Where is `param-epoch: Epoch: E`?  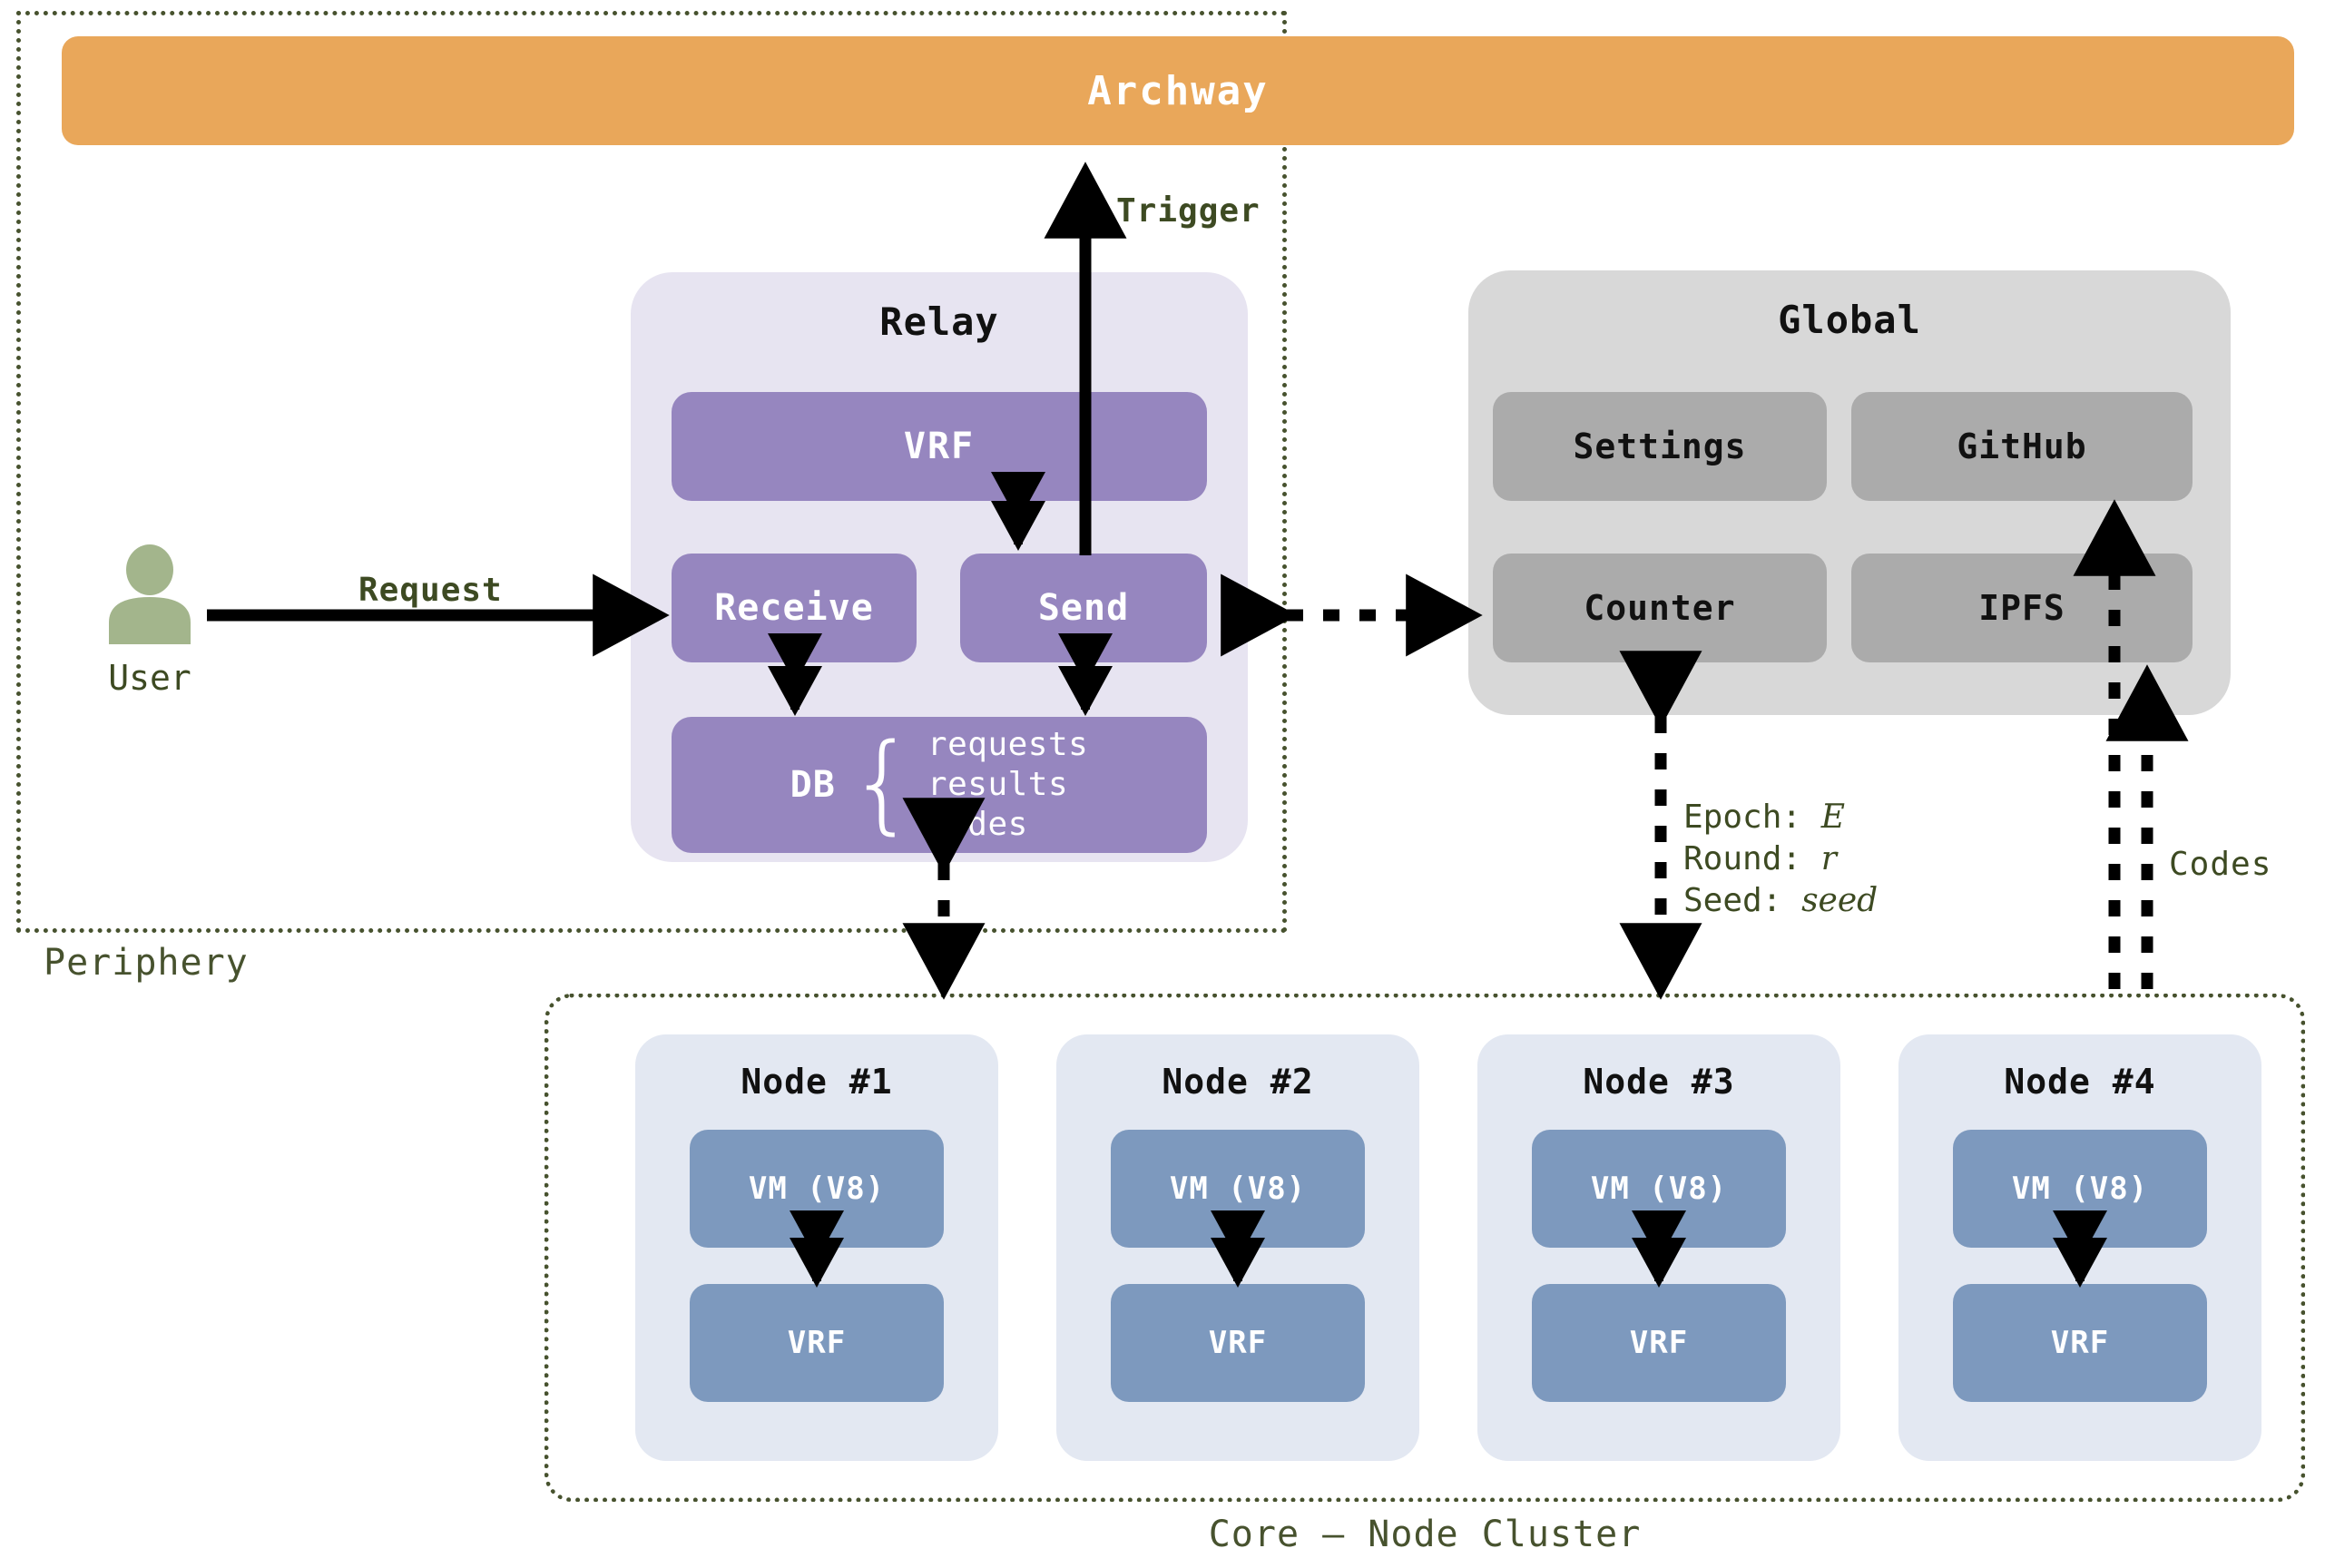
param-epoch: Epoch: E is located at coordinates (1781, 817).